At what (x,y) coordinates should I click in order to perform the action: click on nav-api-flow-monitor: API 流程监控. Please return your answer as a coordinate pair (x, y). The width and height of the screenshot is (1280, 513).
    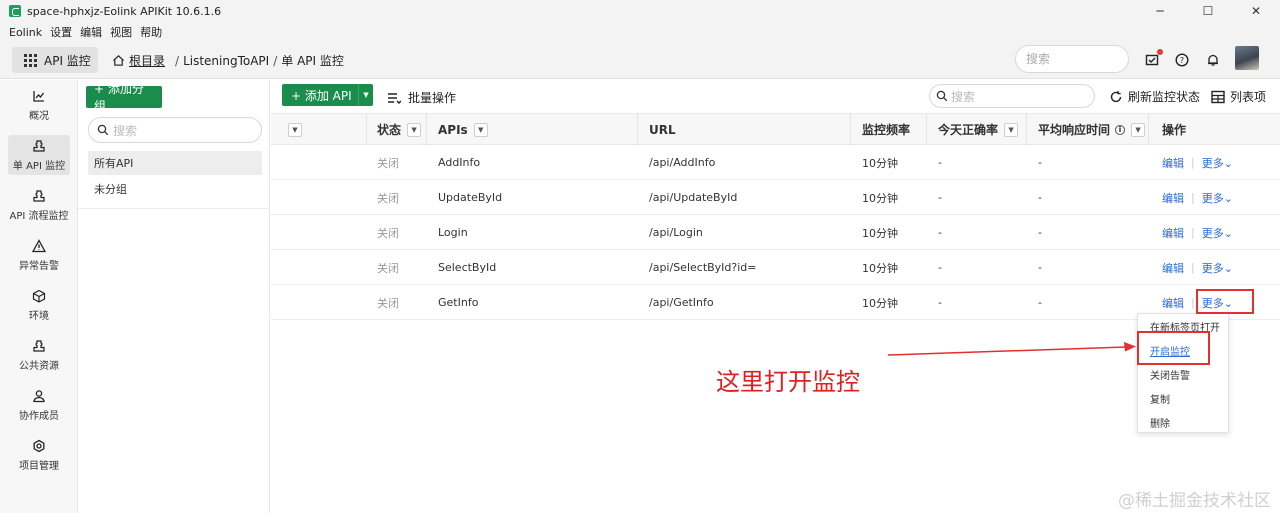
    Looking at the image, I should click on (39, 205).